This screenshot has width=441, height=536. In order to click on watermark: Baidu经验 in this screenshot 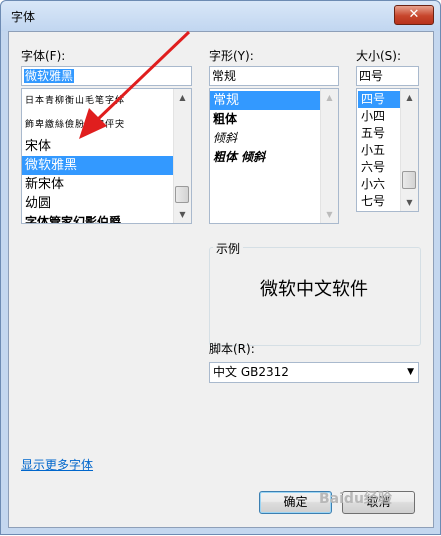, I will do `click(355, 499)`.